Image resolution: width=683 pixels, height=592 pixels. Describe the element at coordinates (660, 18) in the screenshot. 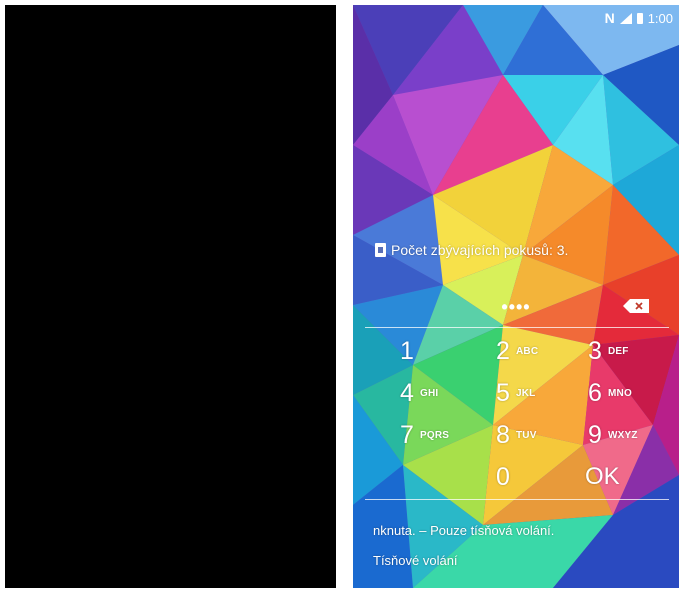

I see `status-time: 1:00` at that location.